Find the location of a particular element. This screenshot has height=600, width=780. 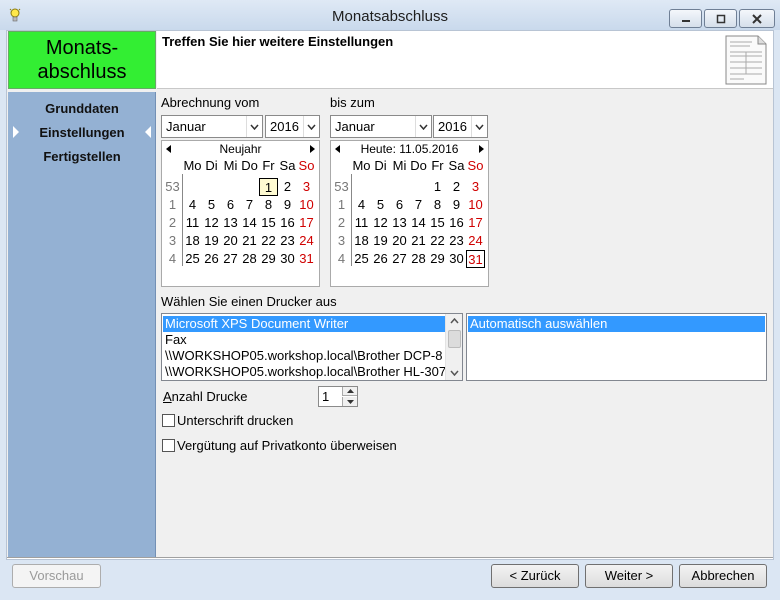

private-account-label: Vergütung auf Privatkonto überweisen is located at coordinates (287, 445).